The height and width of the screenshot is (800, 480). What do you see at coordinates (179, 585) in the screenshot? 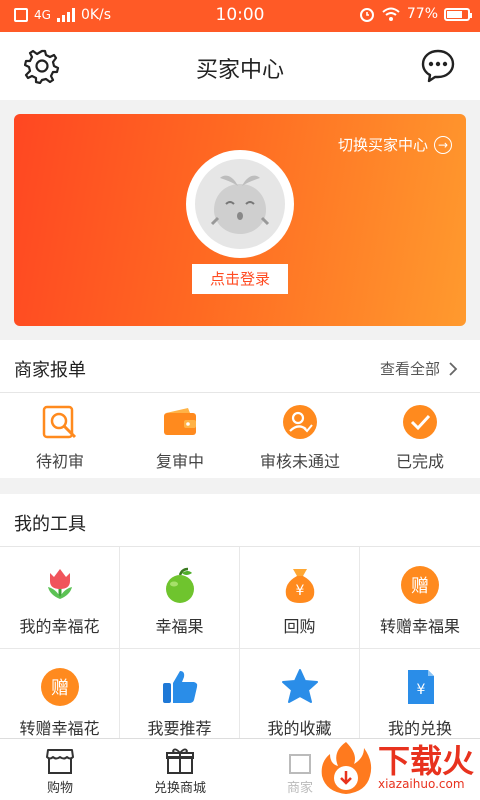
I see `apple-icon` at bounding box center [179, 585].